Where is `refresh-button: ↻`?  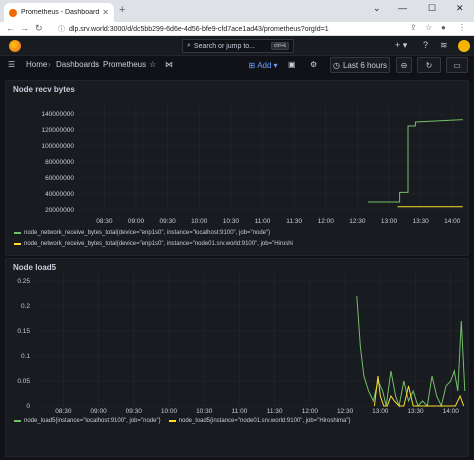 refresh-button: ↻ is located at coordinates (429, 65).